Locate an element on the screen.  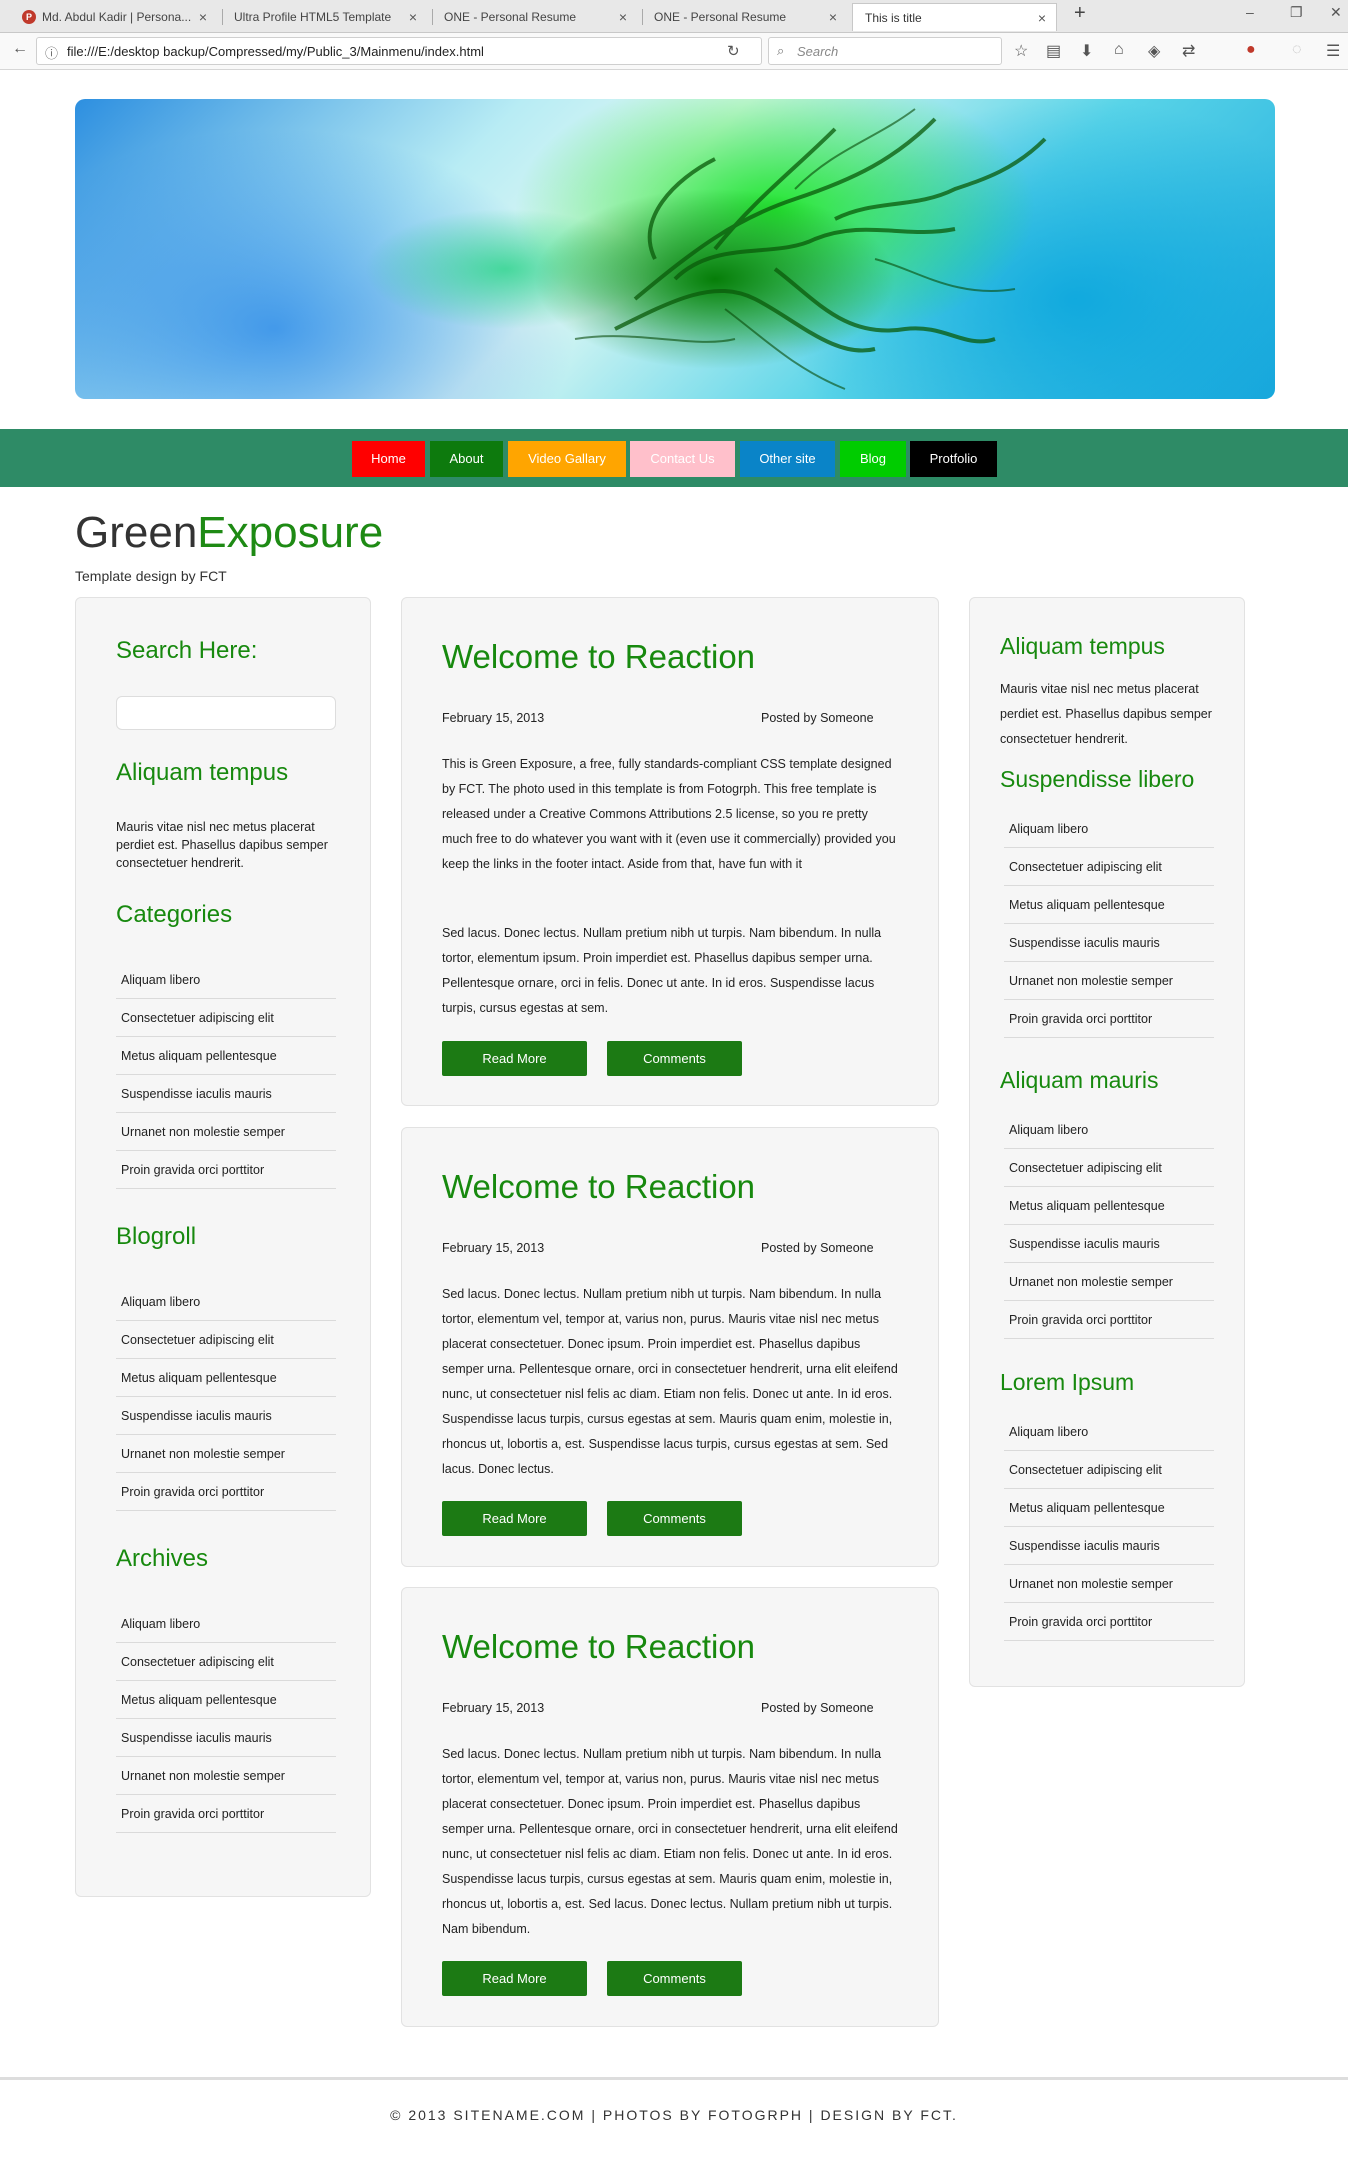
menu-item-about: About is located at coordinates (466, 459).